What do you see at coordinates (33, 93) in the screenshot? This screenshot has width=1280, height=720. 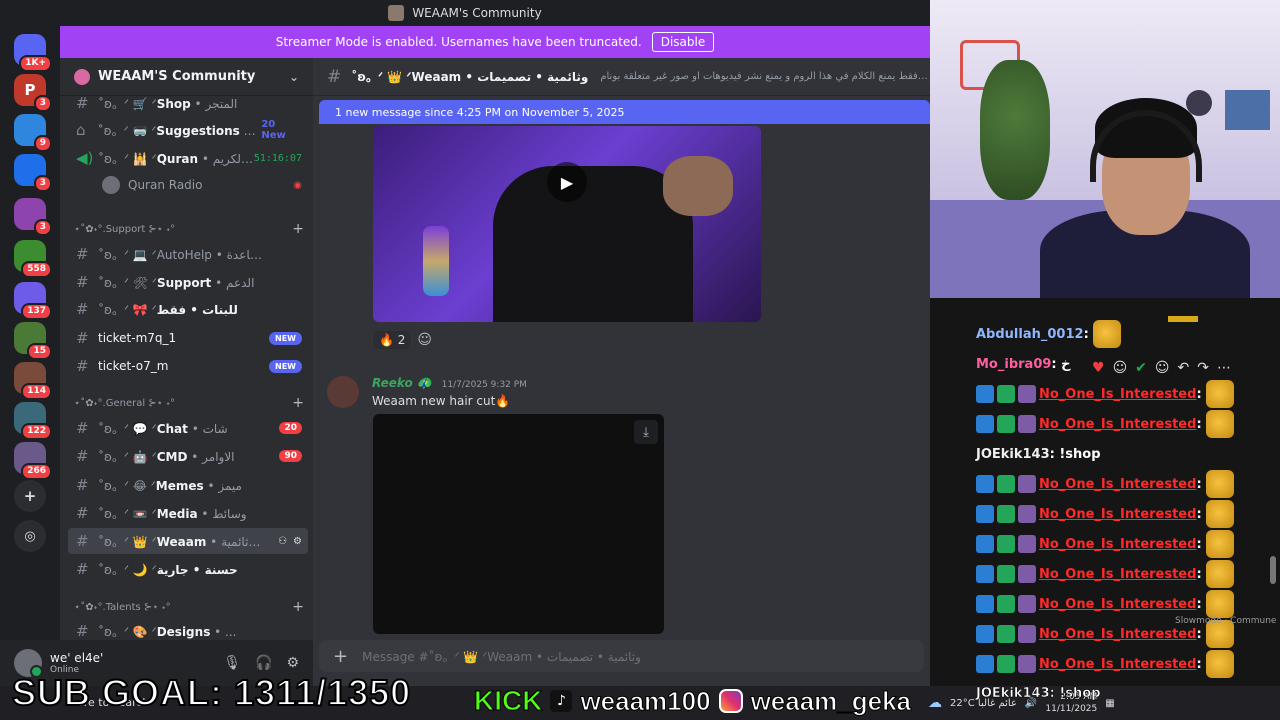 I see `server-item: P3` at bounding box center [33, 93].